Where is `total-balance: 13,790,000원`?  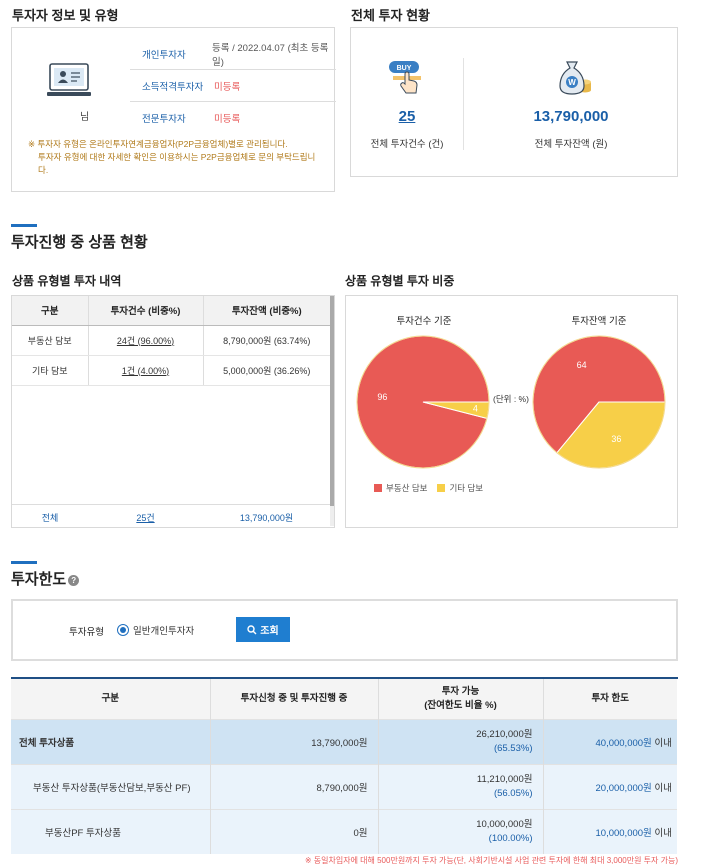
total-balance: 13,790,000원 is located at coordinates (266, 517).